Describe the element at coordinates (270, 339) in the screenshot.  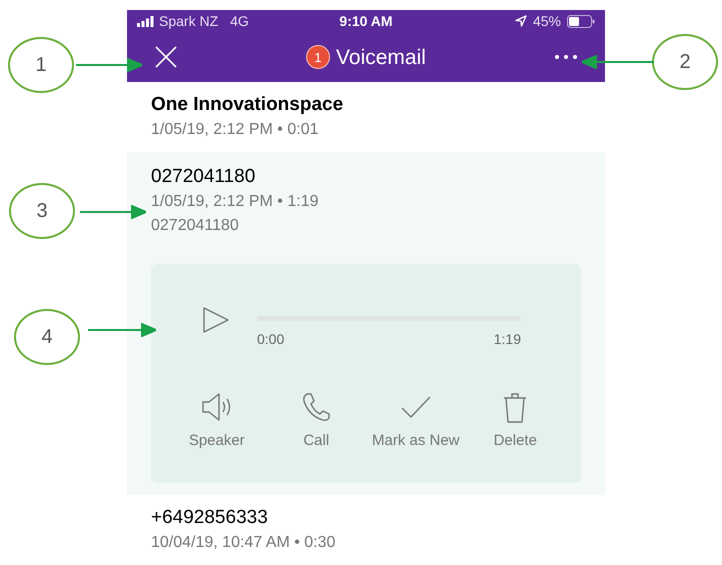
I see `elapsed-time: 0:00` at that location.